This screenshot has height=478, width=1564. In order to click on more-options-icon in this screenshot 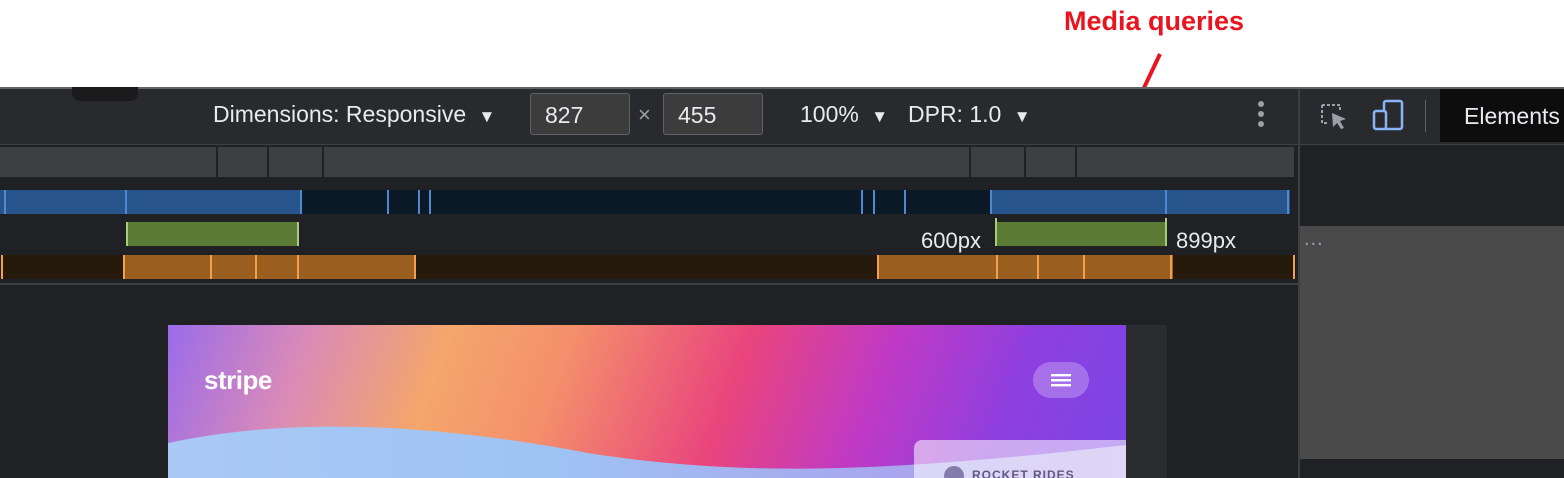, I will do `click(1261, 116)`.